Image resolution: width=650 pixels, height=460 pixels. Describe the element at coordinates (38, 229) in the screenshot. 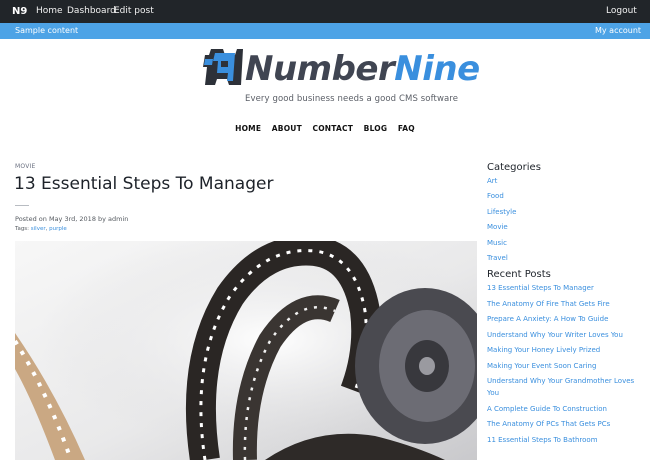

I see `tag-link: silver` at that location.